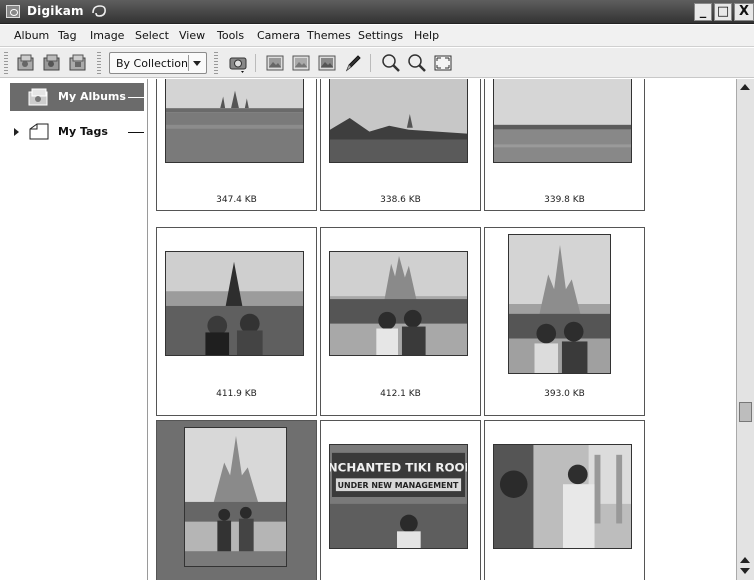  What do you see at coordinates (52, 63) in the screenshot?
I see `delete-album-icon` at bounding box center [52, 63].